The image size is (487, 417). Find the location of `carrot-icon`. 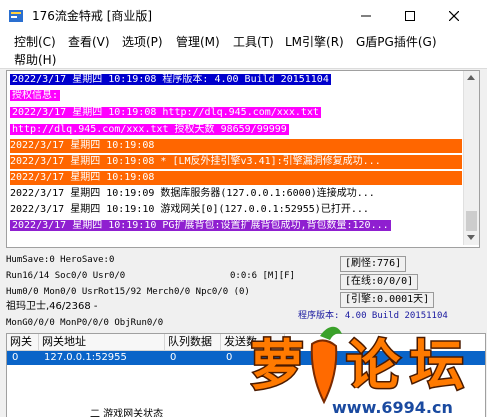

carrot-icon is located at coordinates (326, 365).